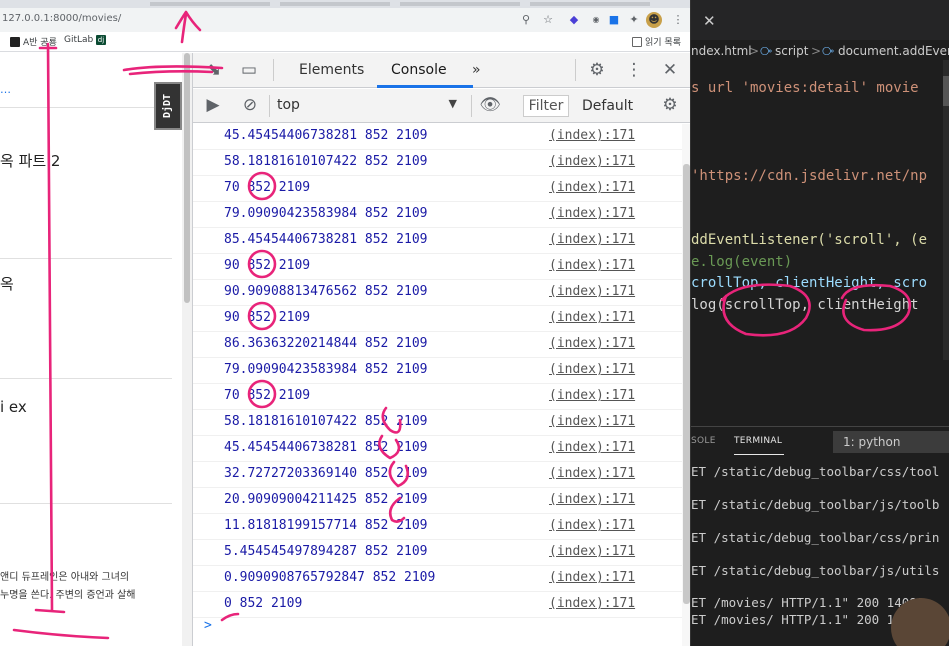  I want to click on filter-input: Filter, so click(546, 106).